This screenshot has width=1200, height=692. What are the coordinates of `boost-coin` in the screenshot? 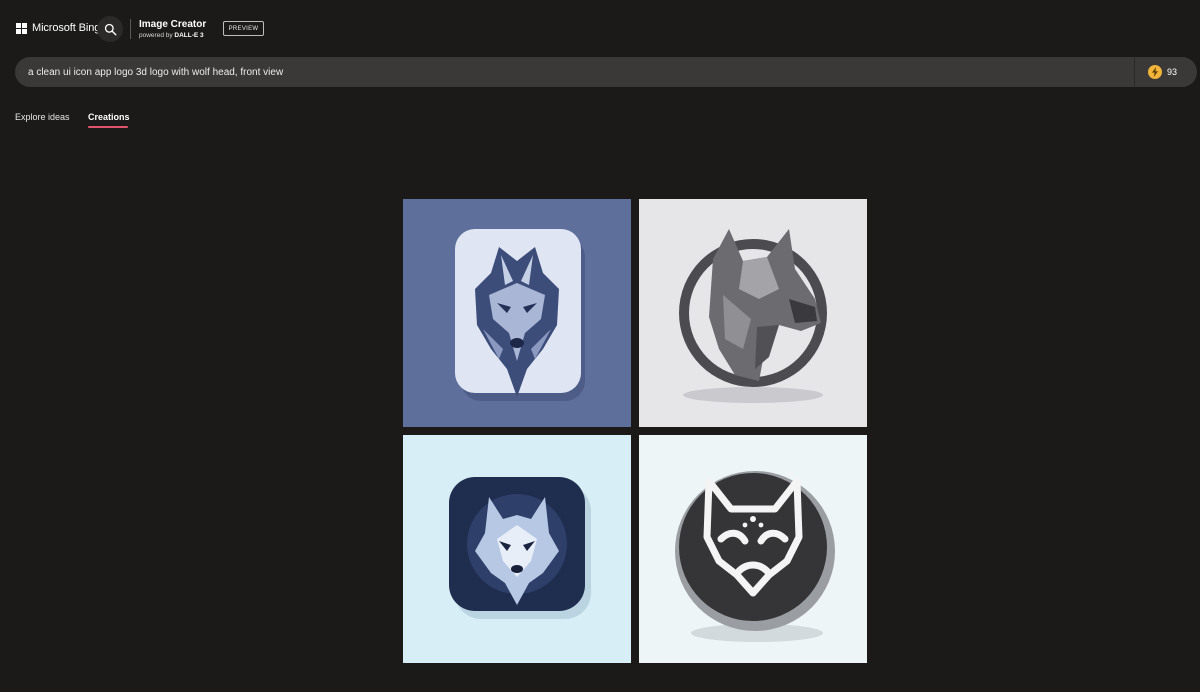 It's located at (1155, 72).